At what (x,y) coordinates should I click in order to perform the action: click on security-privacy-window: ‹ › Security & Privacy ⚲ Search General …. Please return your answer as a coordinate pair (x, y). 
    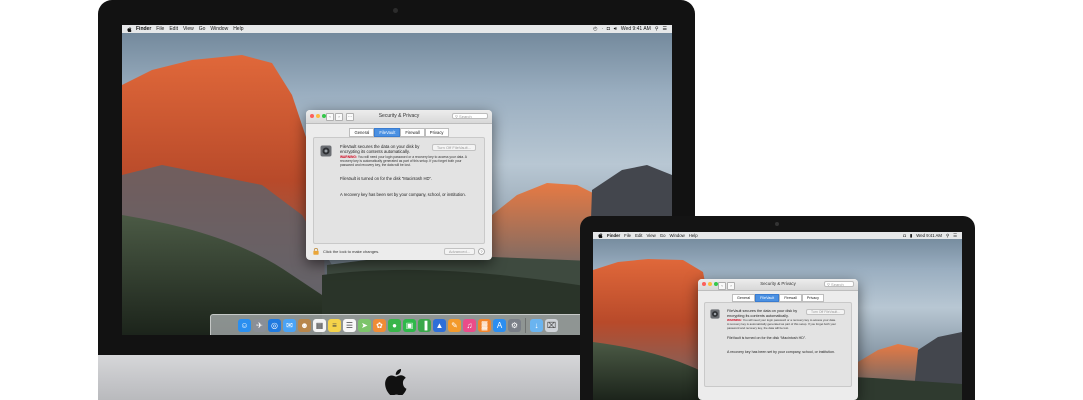
    Looking at the image, I should click on (778, 339).